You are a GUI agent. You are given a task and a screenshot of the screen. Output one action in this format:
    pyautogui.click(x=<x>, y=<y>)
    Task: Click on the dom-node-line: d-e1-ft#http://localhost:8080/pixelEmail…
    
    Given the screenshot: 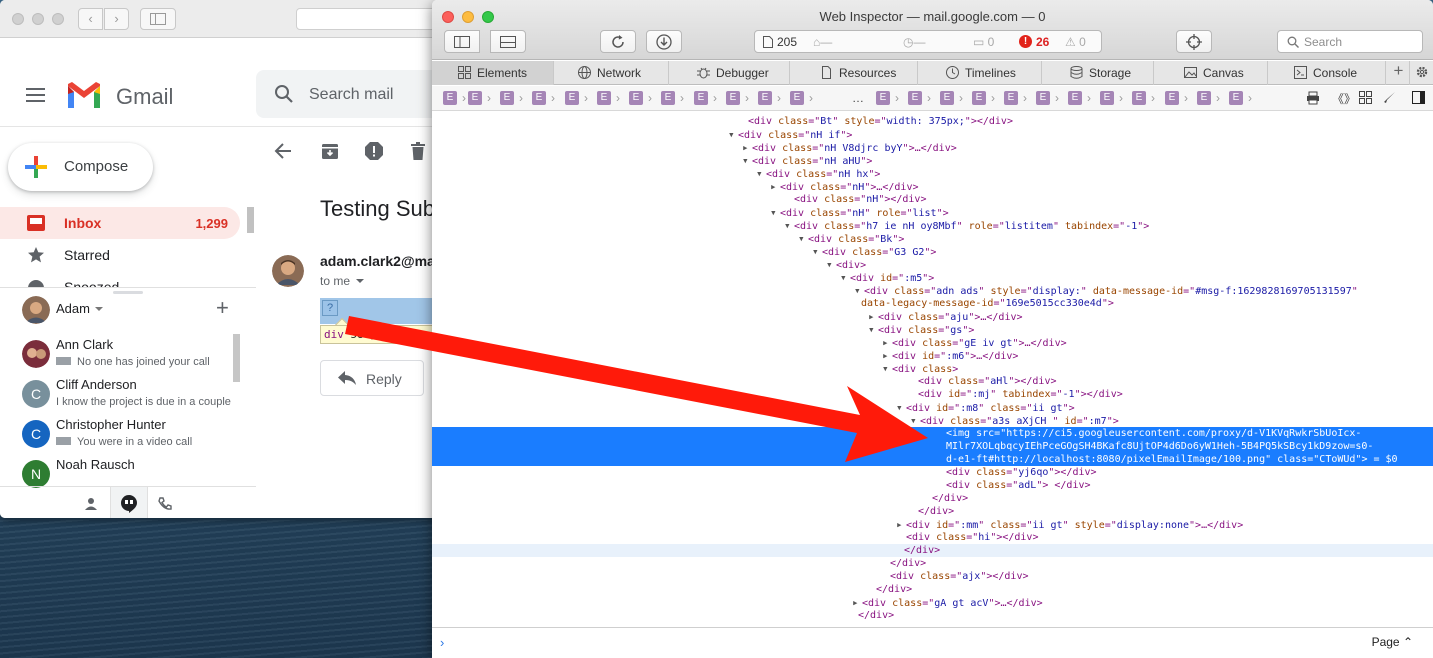 What is the action you would take?
    pyautogui.click(x=932, y=459)
    